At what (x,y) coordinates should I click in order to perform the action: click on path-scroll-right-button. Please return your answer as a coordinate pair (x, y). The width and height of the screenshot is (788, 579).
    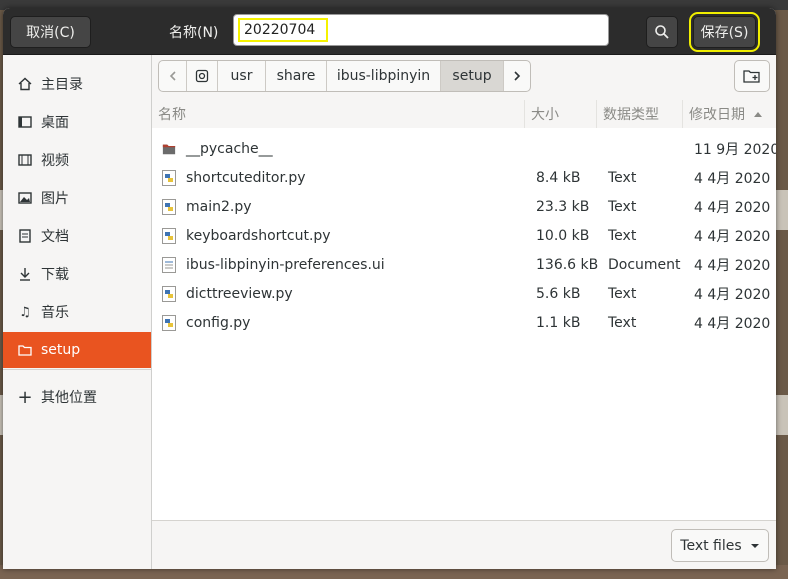
    Looking at the image, I should click on (517, 76).